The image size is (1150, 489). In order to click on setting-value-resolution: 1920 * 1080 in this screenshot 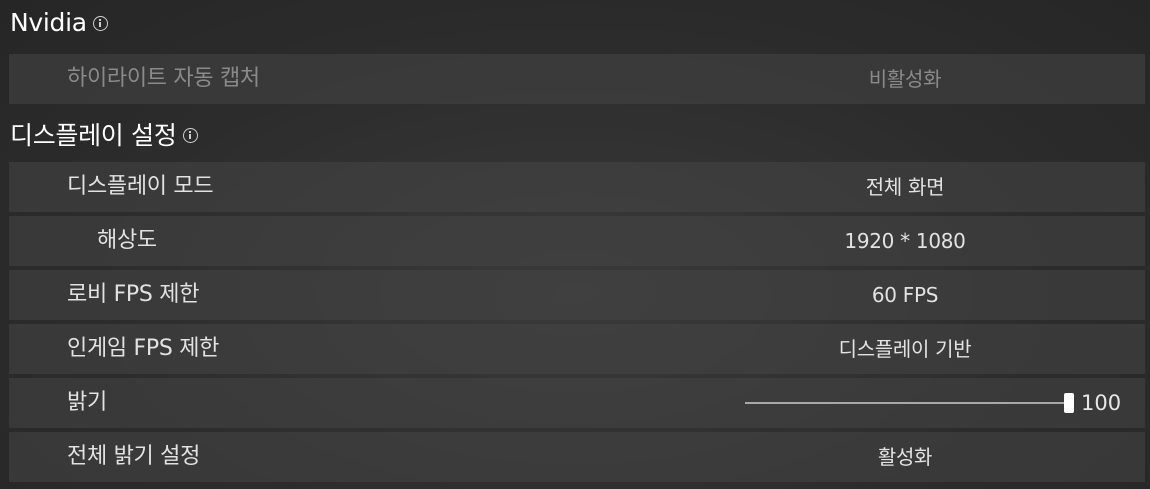, I will do `click(905, 241)`.